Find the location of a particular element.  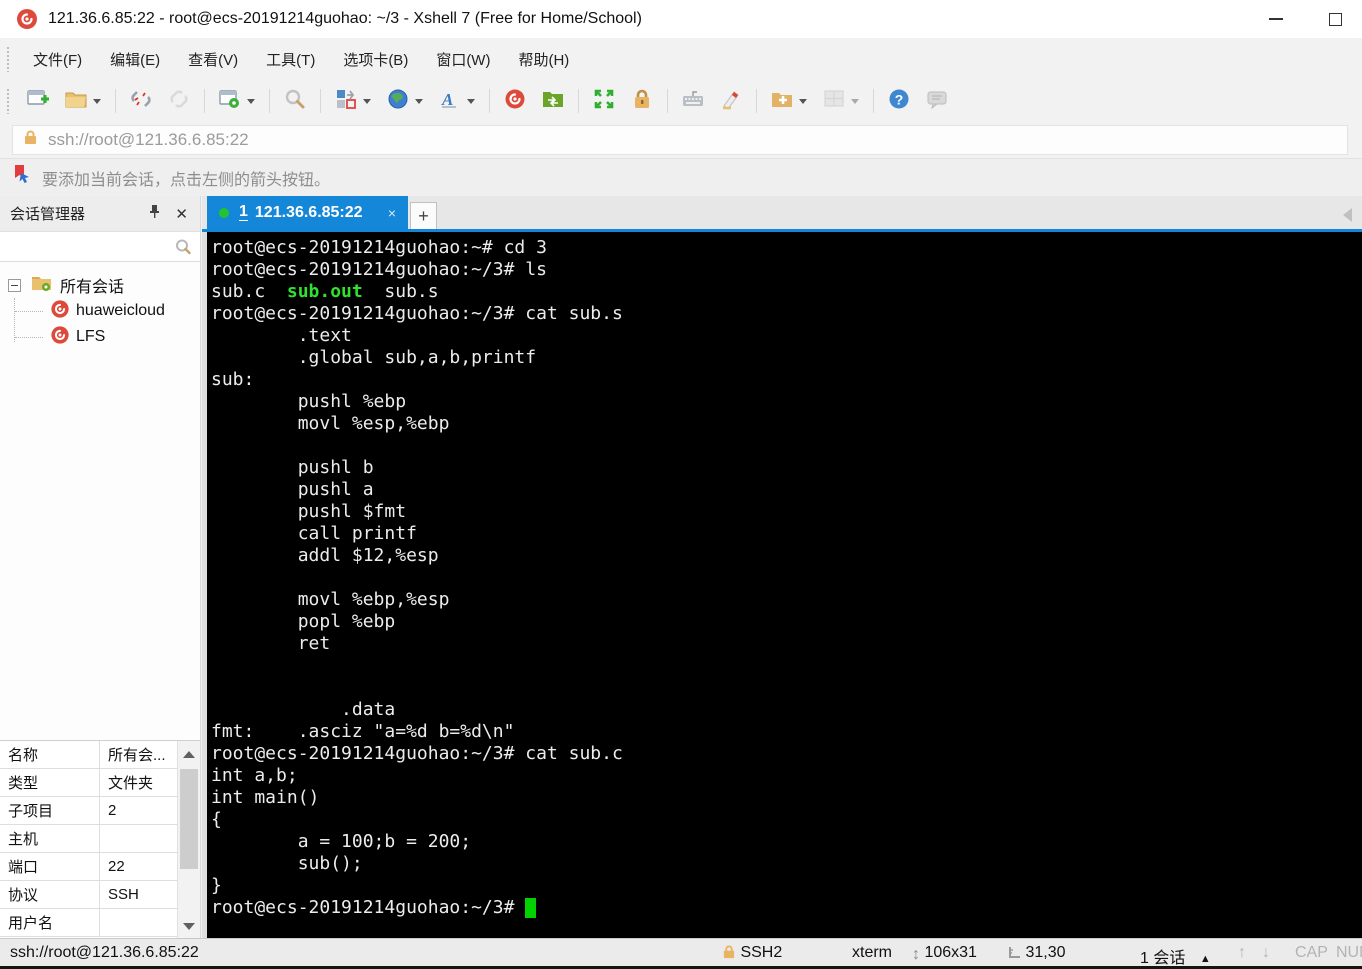

property-row: 子项目 2 is located at coordinates (100, 811).